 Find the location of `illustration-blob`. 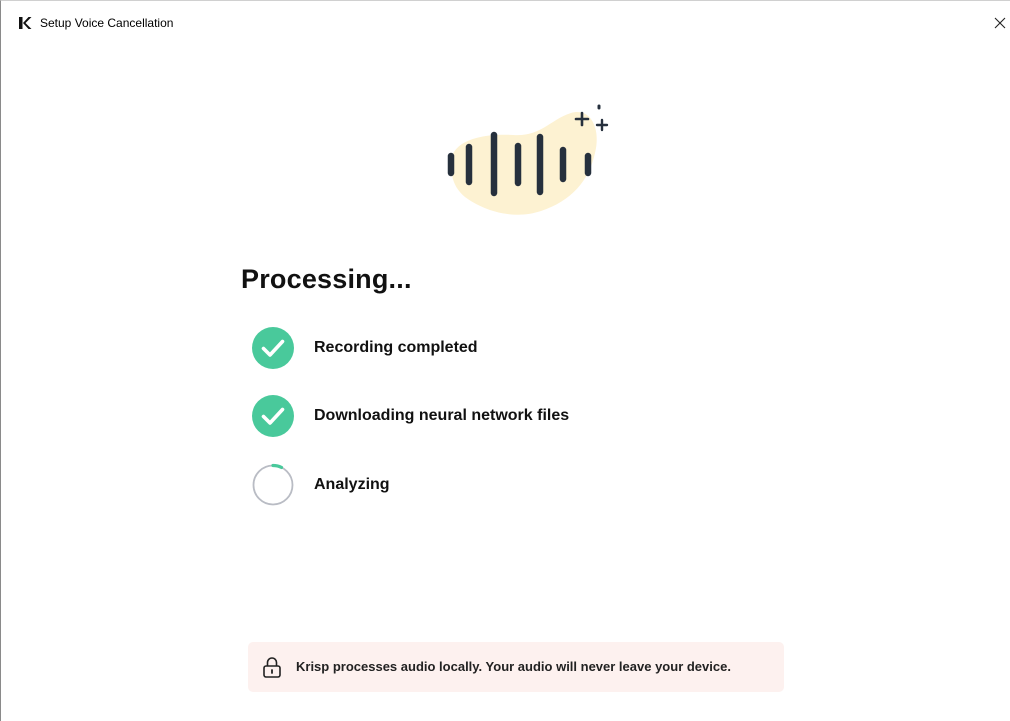

illustration-blob is located at coordinates (524, 163).